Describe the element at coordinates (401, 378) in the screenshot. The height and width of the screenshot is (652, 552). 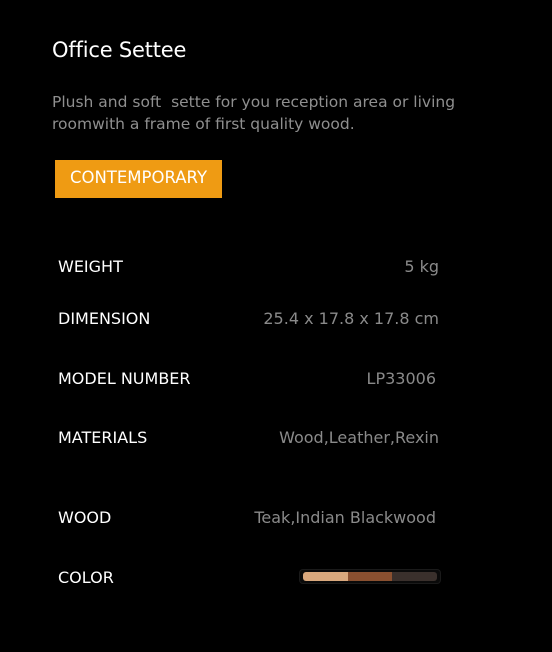
I see `model-number-value: LP33006` at that location.